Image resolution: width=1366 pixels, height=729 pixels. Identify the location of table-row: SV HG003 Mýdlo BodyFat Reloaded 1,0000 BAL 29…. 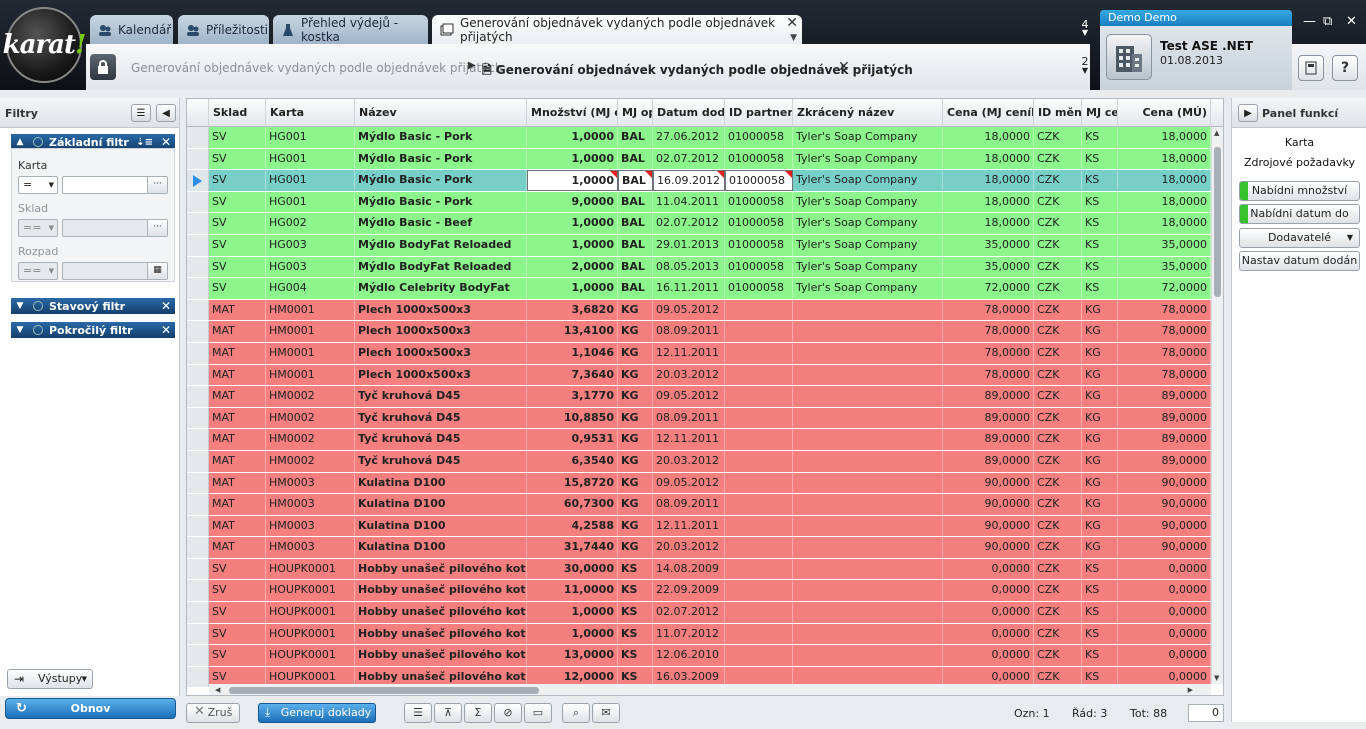
(699, 245).